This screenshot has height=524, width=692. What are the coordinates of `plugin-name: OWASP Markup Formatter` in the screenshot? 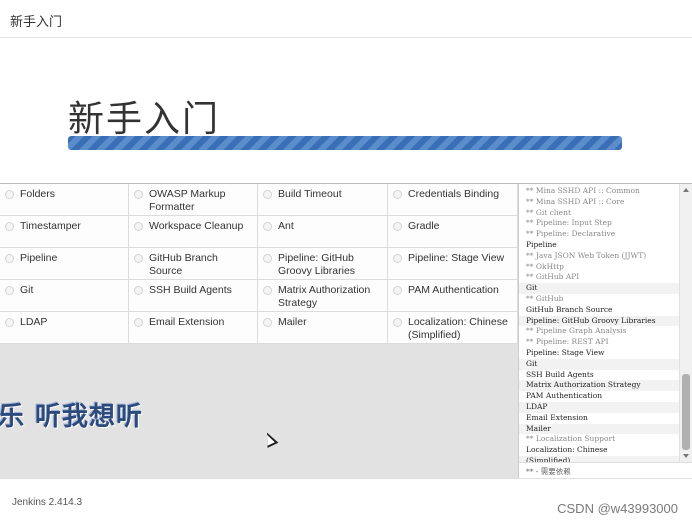 It's located at (187, 200).